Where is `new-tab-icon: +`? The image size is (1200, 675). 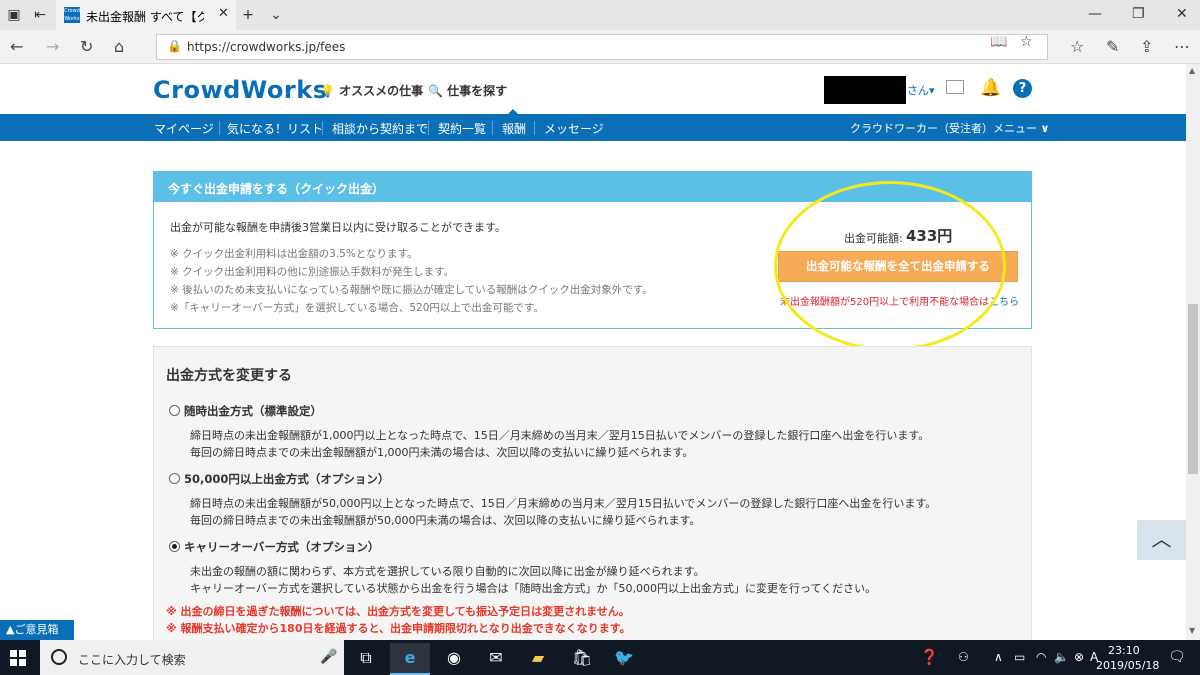
new-tab-icon: + is located at coordinates (248, 15).